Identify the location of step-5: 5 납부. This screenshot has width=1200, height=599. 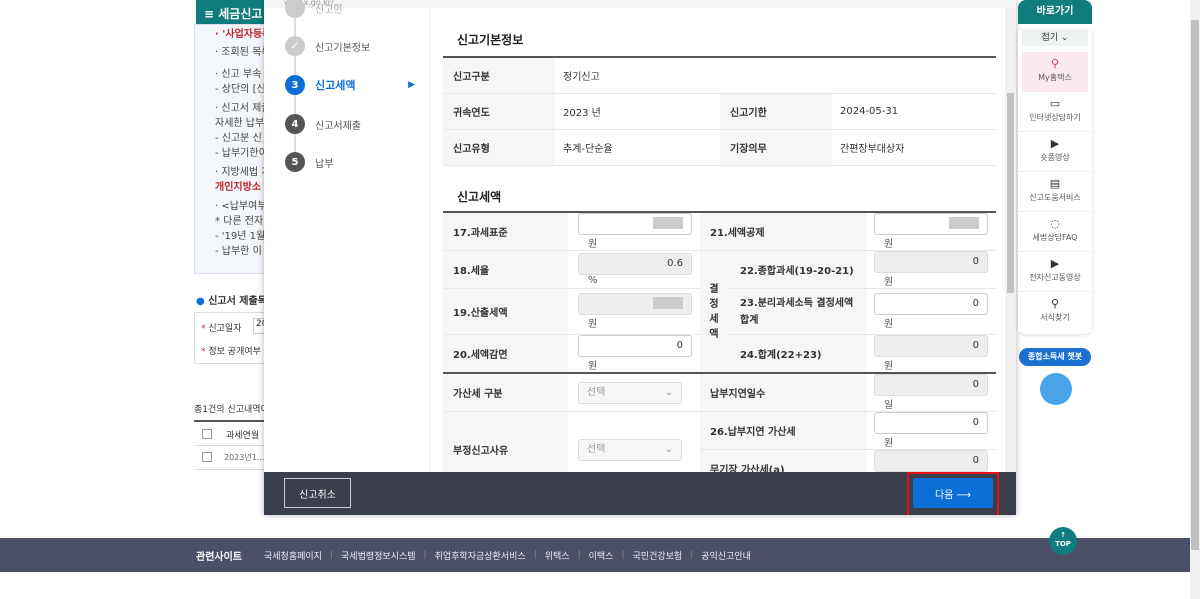
(309, 162).